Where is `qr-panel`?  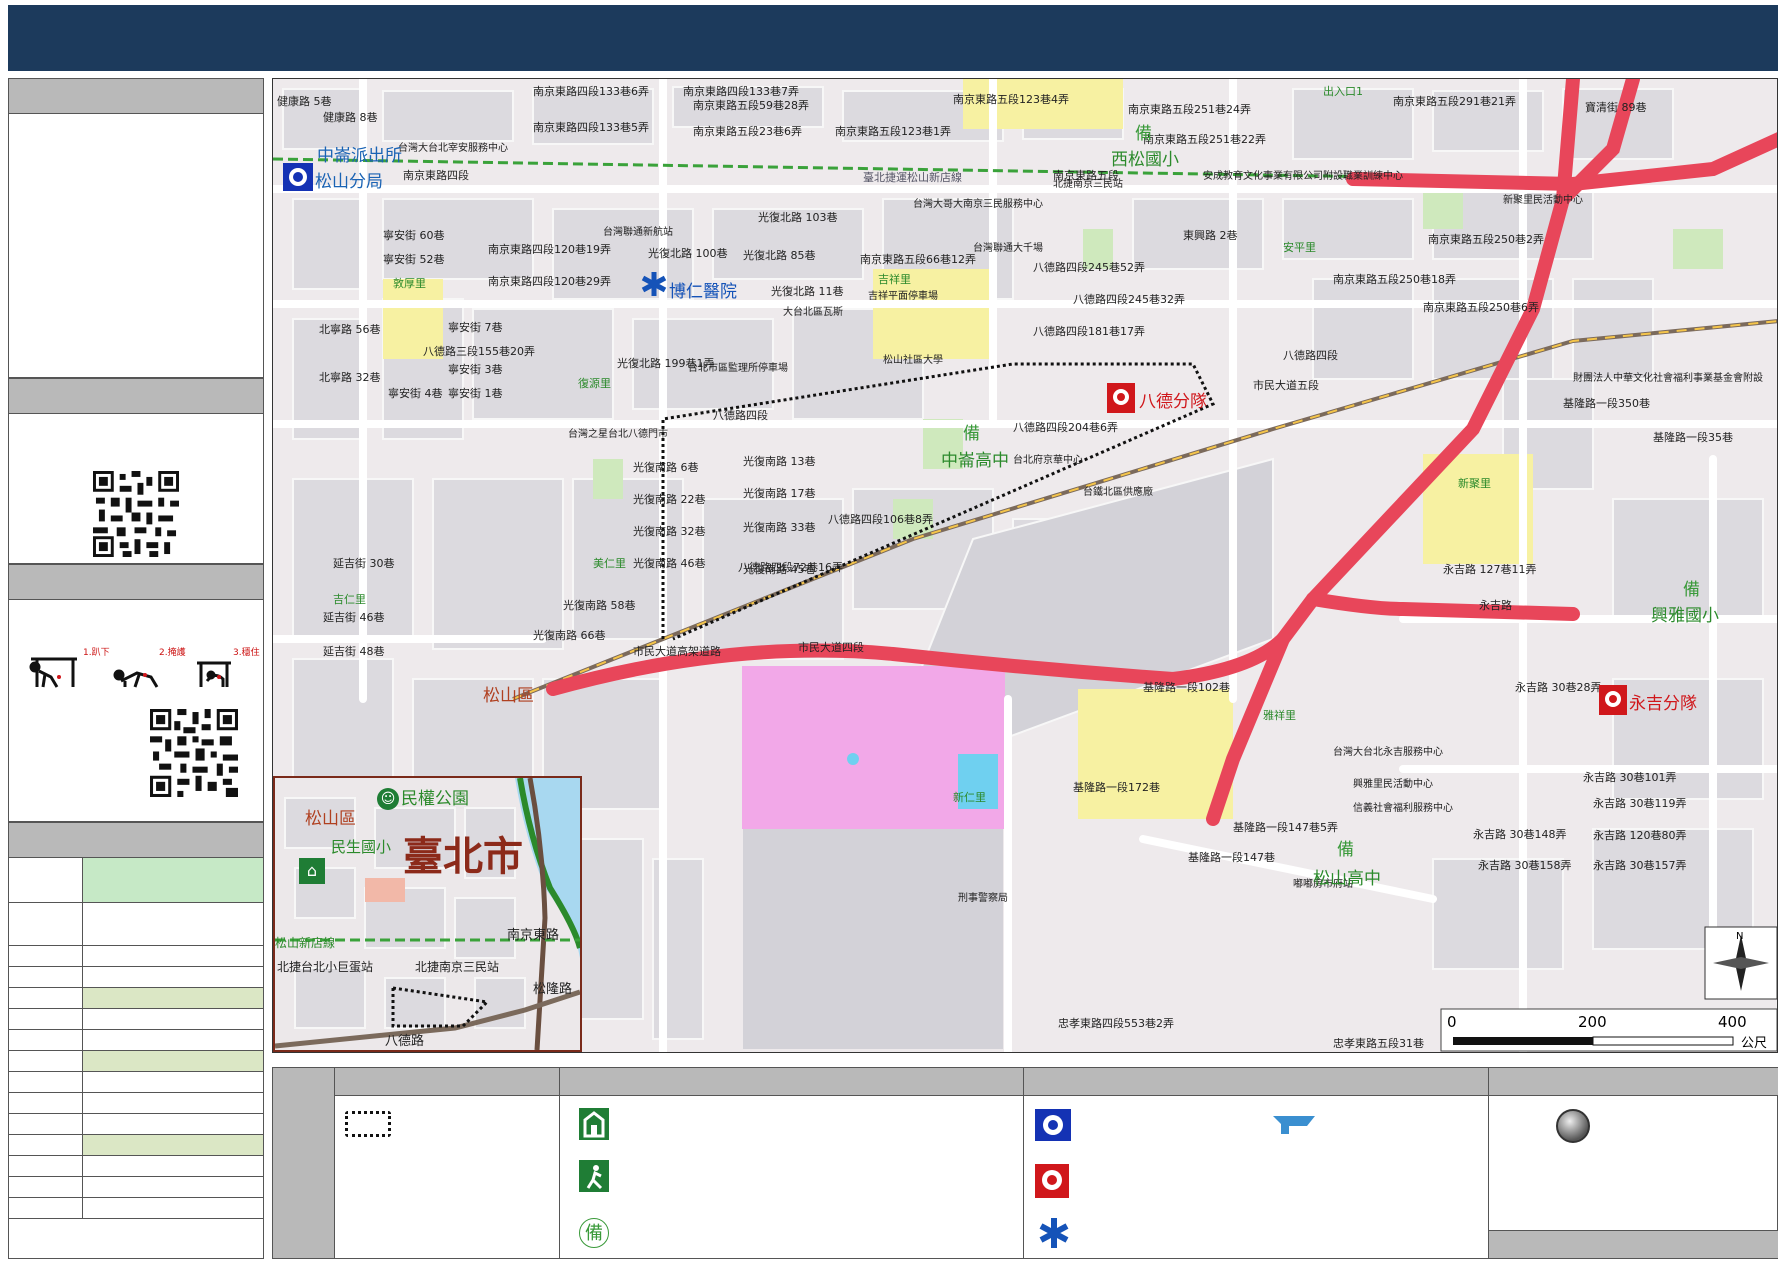 qr-panel is located at coordinates (136, 471).